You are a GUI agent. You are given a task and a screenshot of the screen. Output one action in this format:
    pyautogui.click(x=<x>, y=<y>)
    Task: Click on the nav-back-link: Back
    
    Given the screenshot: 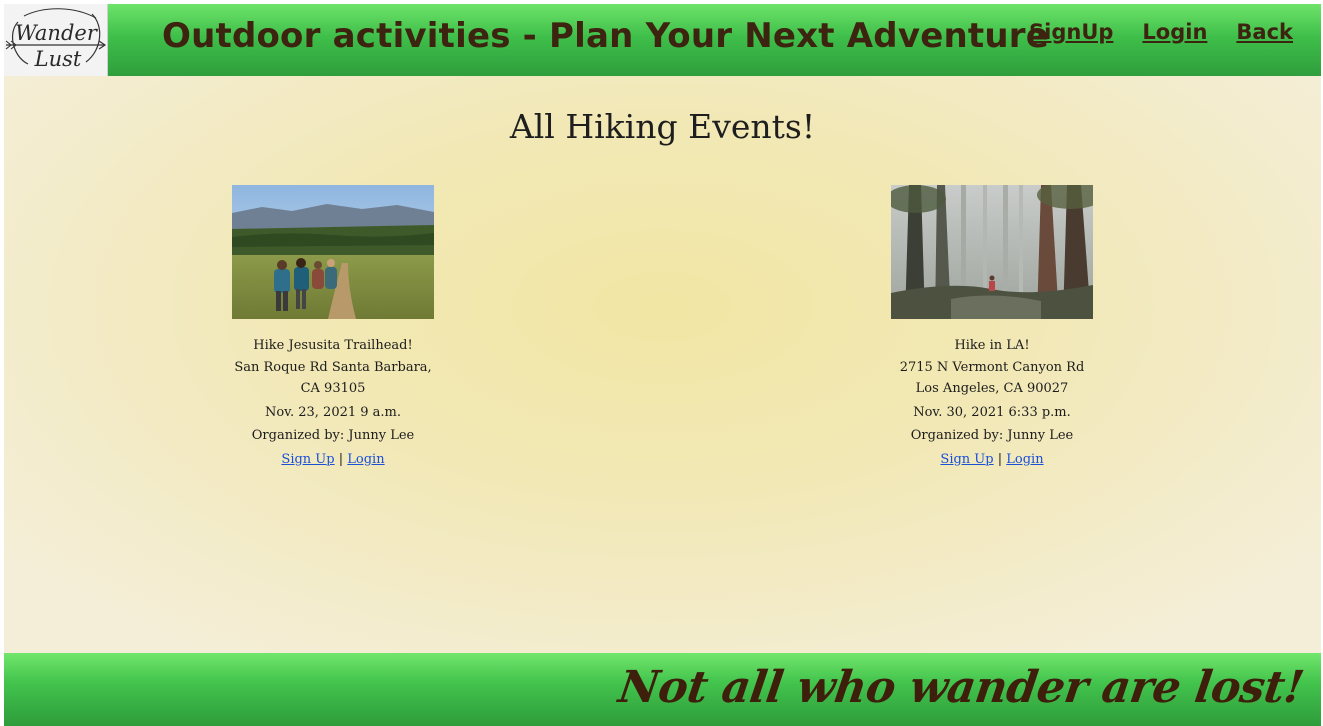 What is the action you would take?
    pyautogui.click(x=1264, y=32)
    